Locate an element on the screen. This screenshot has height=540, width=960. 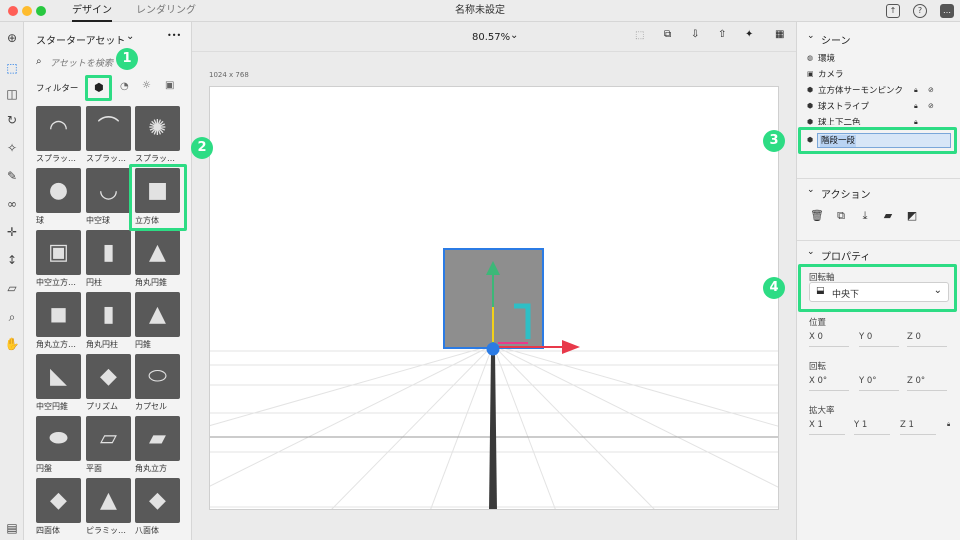
filter-material-icon: ◔ is located at coordinates (124, 86).